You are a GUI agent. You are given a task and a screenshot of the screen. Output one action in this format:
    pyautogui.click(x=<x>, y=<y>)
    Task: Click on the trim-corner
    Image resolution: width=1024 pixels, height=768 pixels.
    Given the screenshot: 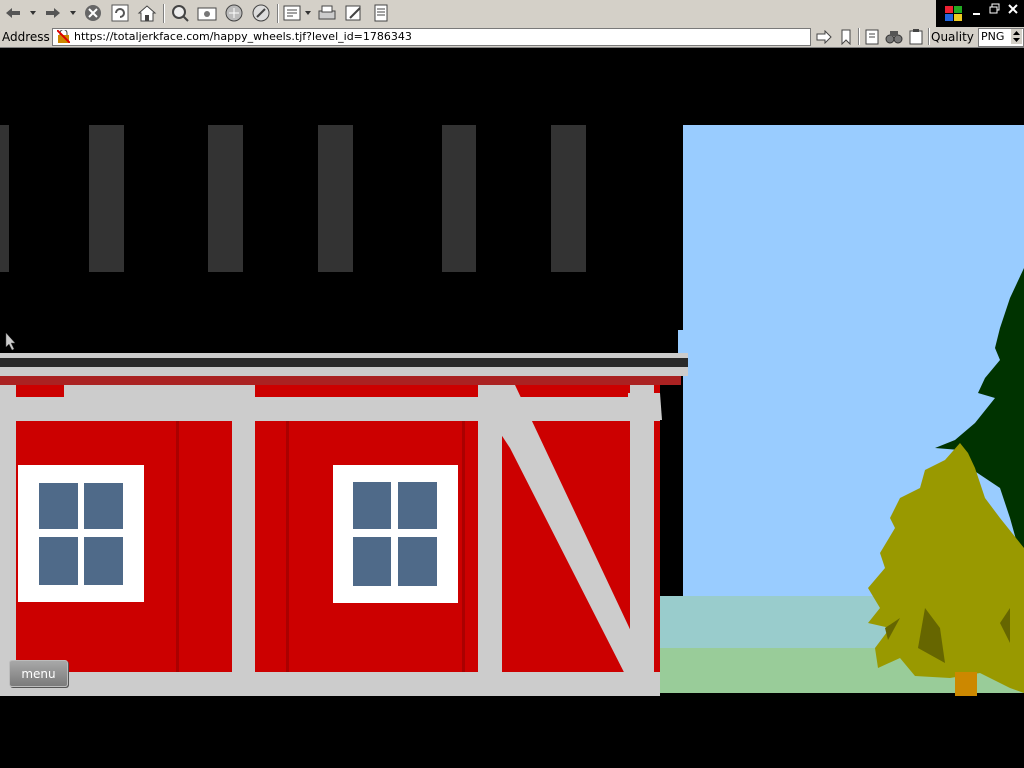 What is the action you would take?
    pyautogui.click(x=645, y=406)
    